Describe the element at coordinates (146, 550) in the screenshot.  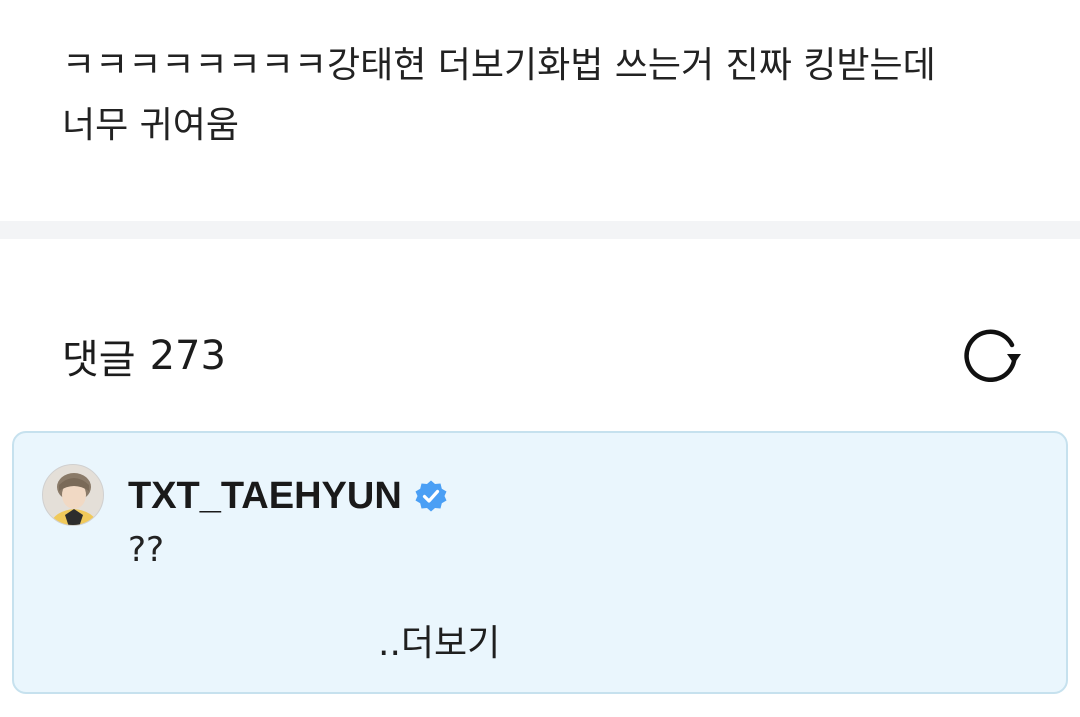
I see `comment-text: ??` at that location.